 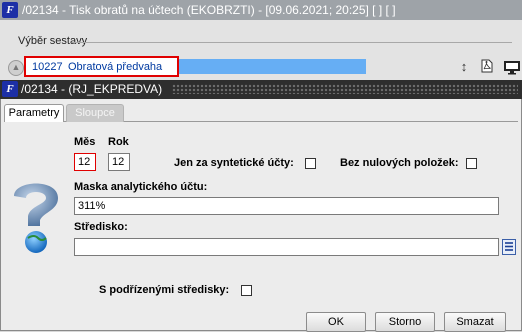 I want to click on center-label: Středisko:, so click(x=101, y=227).